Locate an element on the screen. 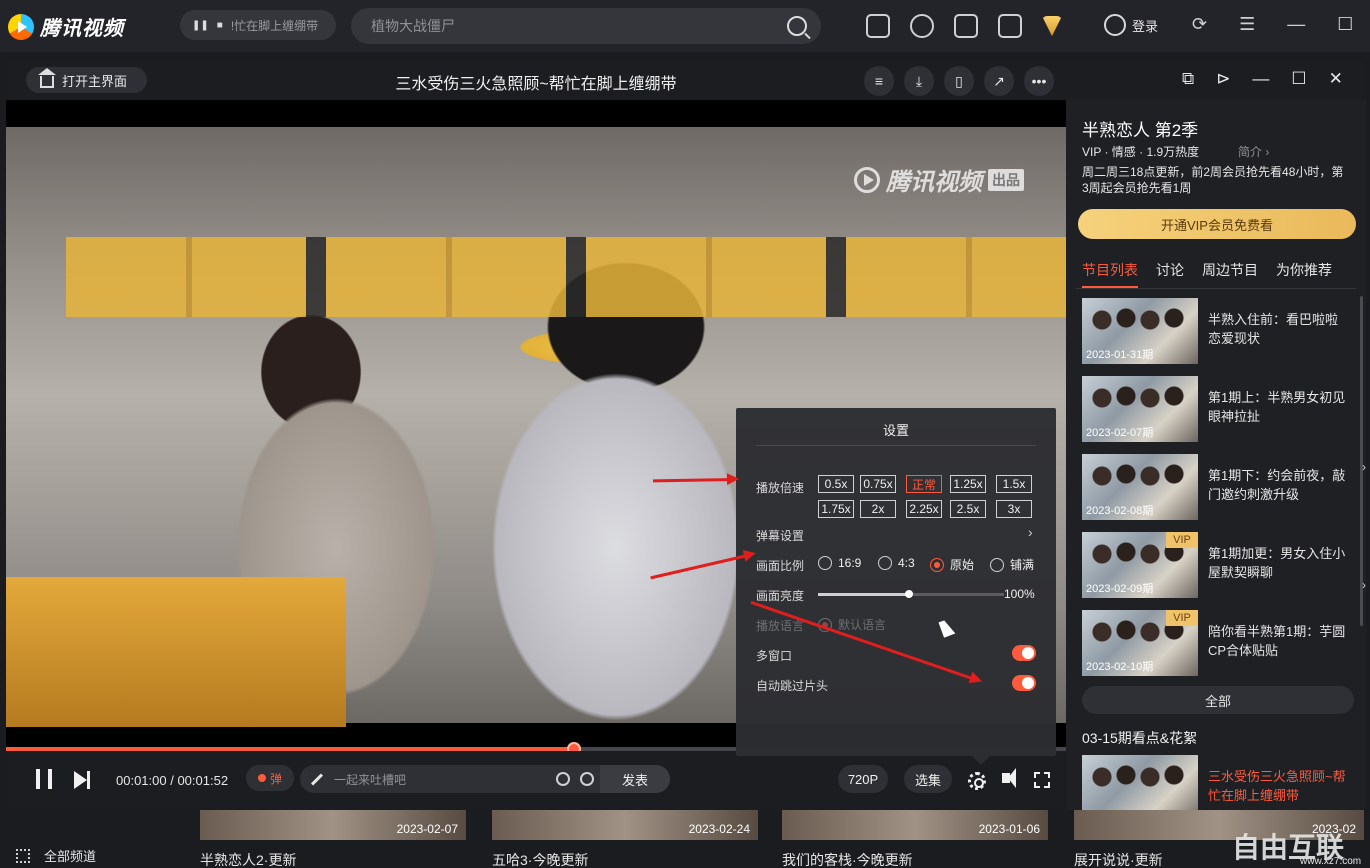  ratio-option-4-3: 4:3 is located at coordinates (896, 563).